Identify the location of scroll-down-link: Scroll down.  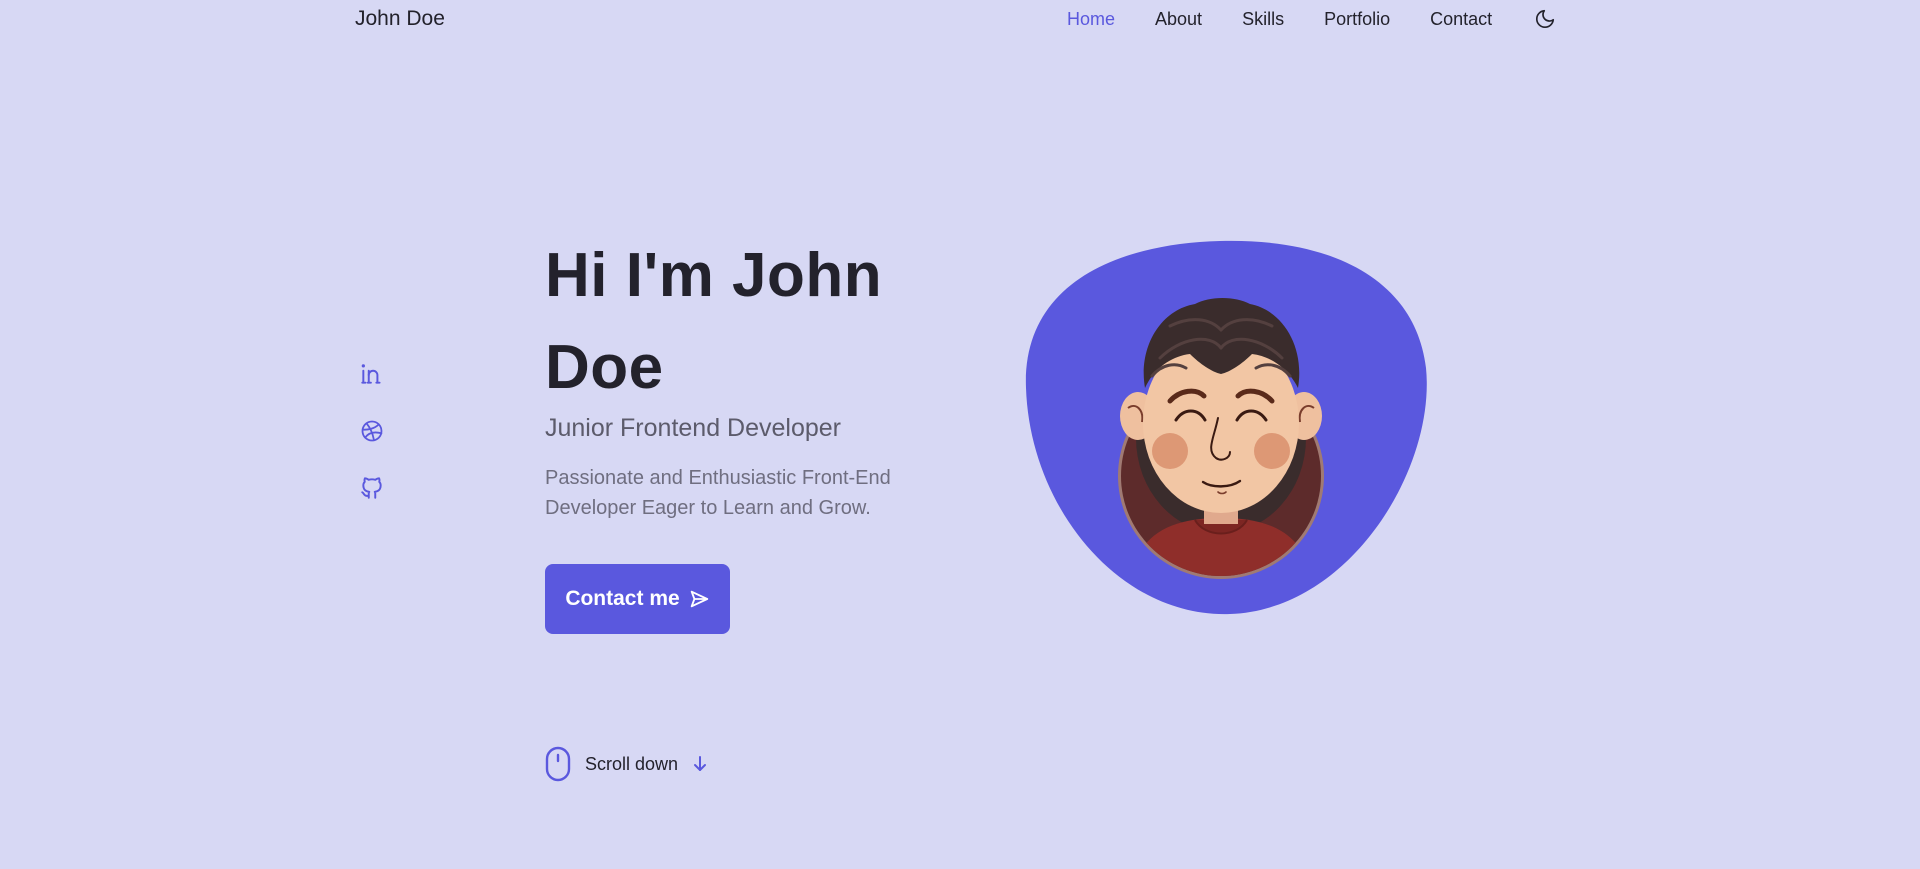
(626, 764).